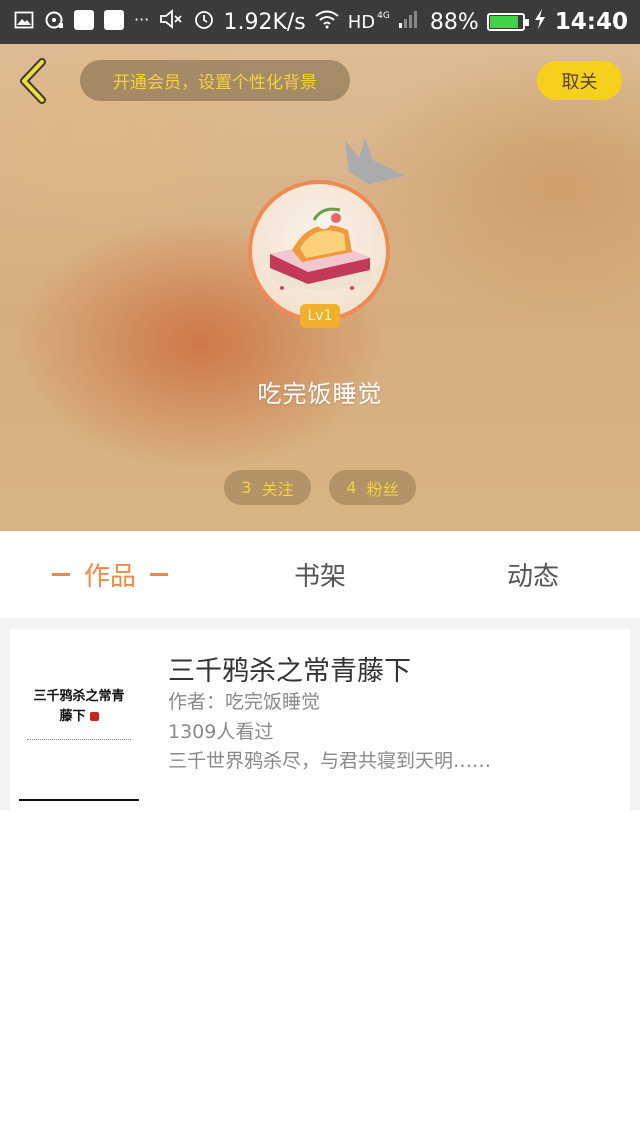 This screenshot has height=1138, width=640. What do you see at coordinates (591, 22) in the screenshot?
I see `clock: 14:40` at bounding box center [591, 22].